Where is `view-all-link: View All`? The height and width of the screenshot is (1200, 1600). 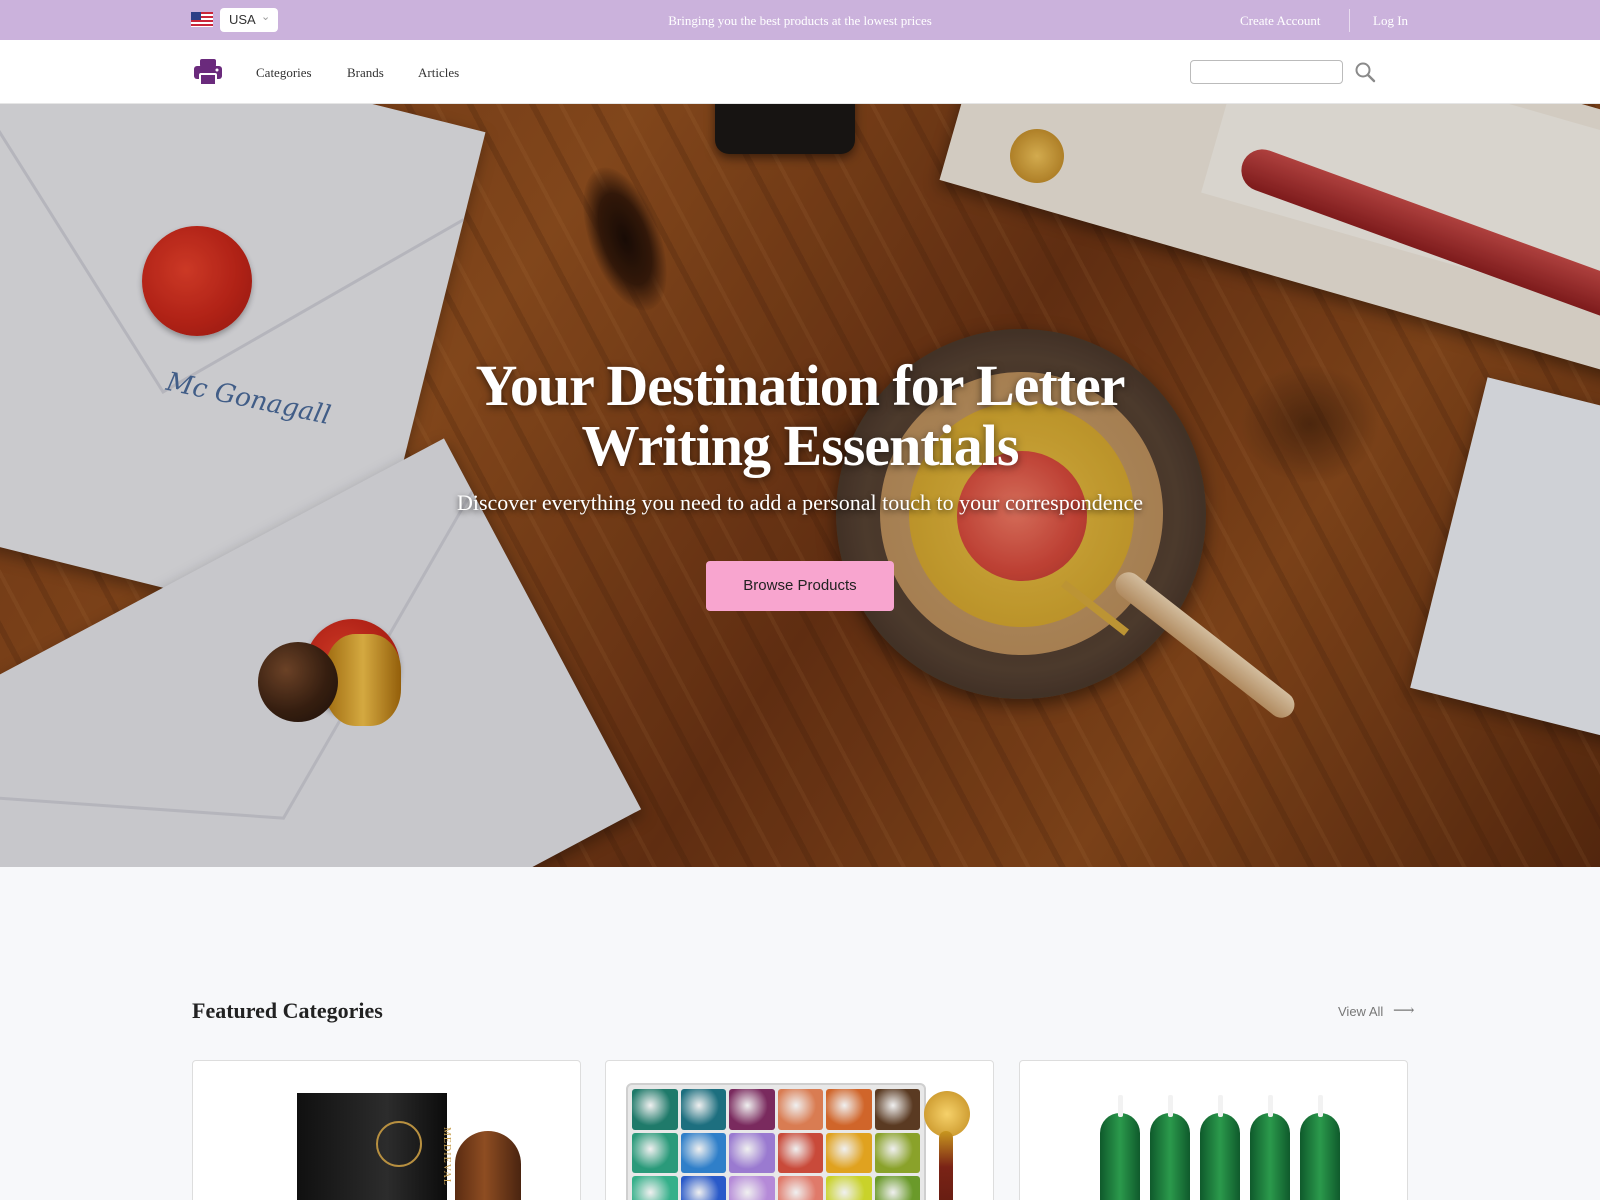
view-all-link: View All is located at coordinates (1360, 1011).